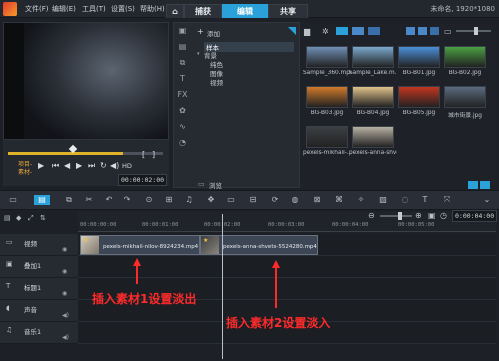 This screenshot has height=361, width=499. Describe the element at coordinates (94, 9) in the screenshot. I see `menu-tools: 工具(T)` at that location.